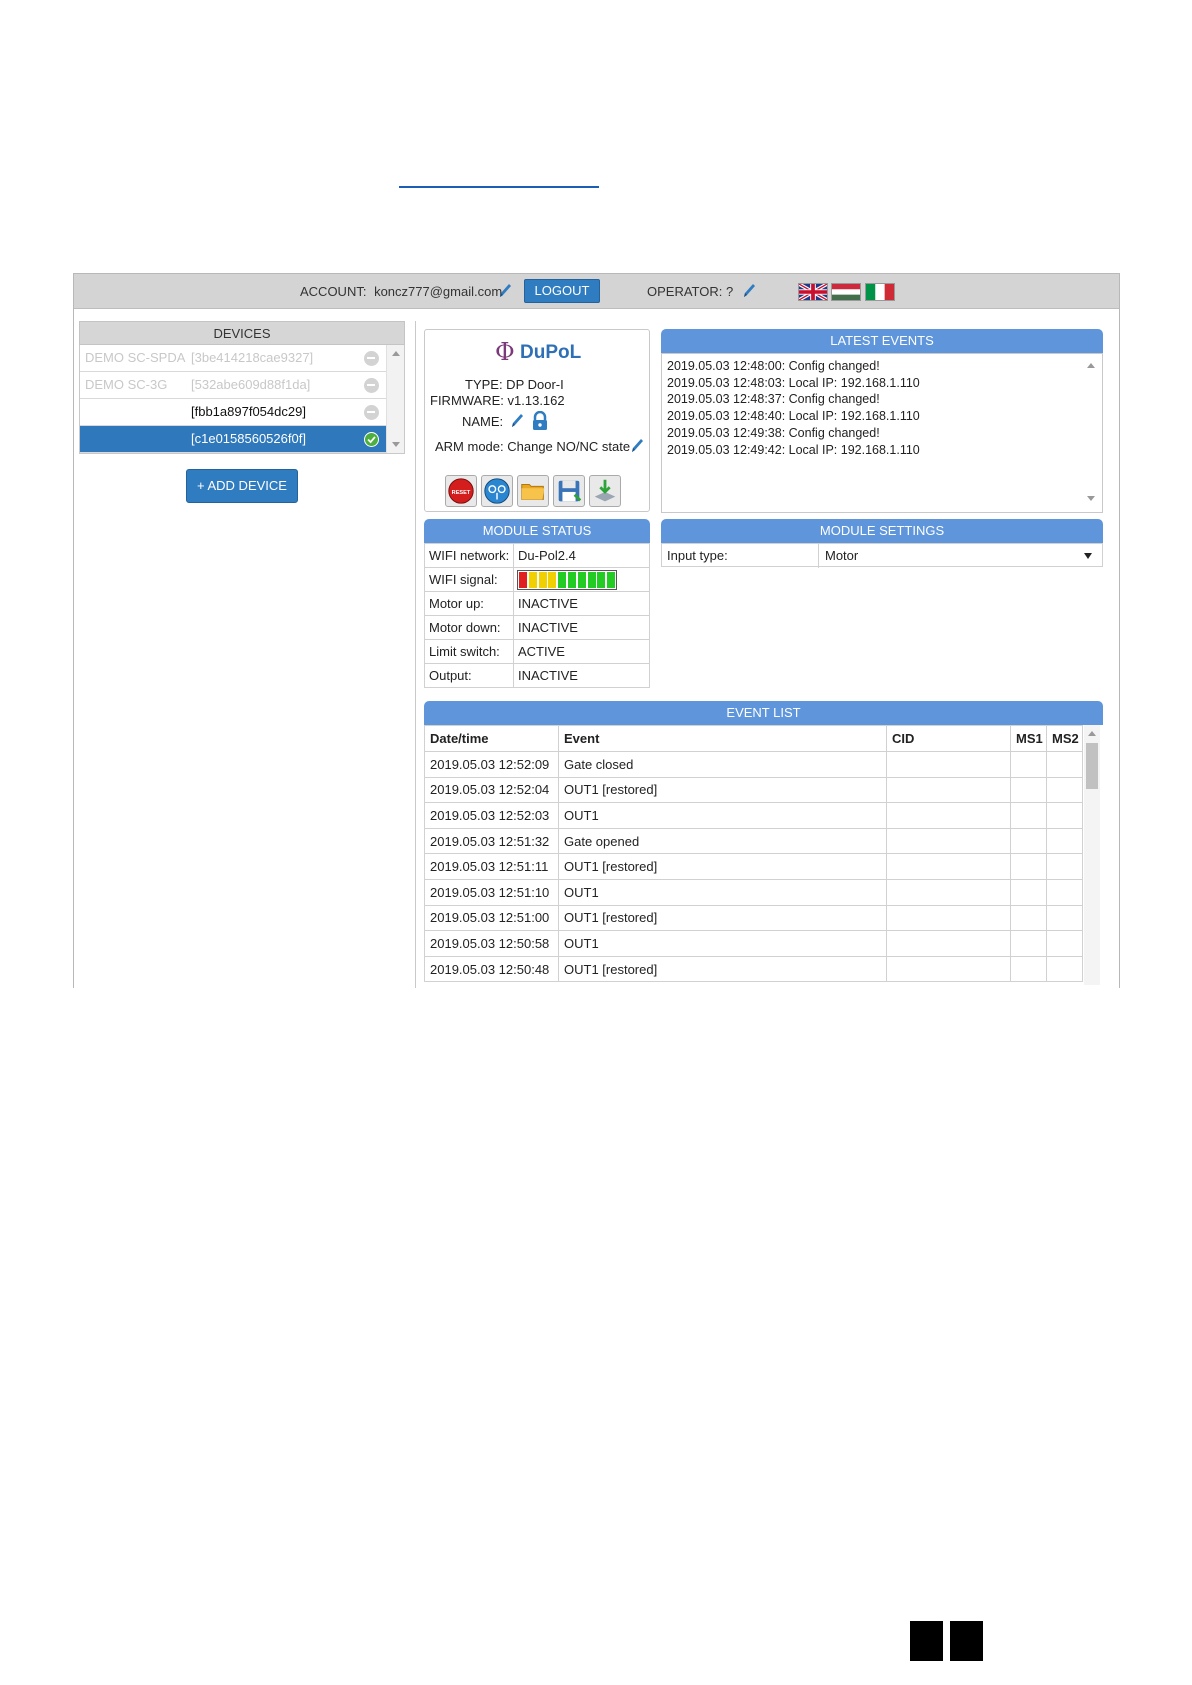 The height and width of the screenshot is (1685, 1192). What do you see at coordinates (491, 943) in the screenshot?
I see `cell-datetime: 2019.05.03 12:50:58` at bounding box center [491, 943].